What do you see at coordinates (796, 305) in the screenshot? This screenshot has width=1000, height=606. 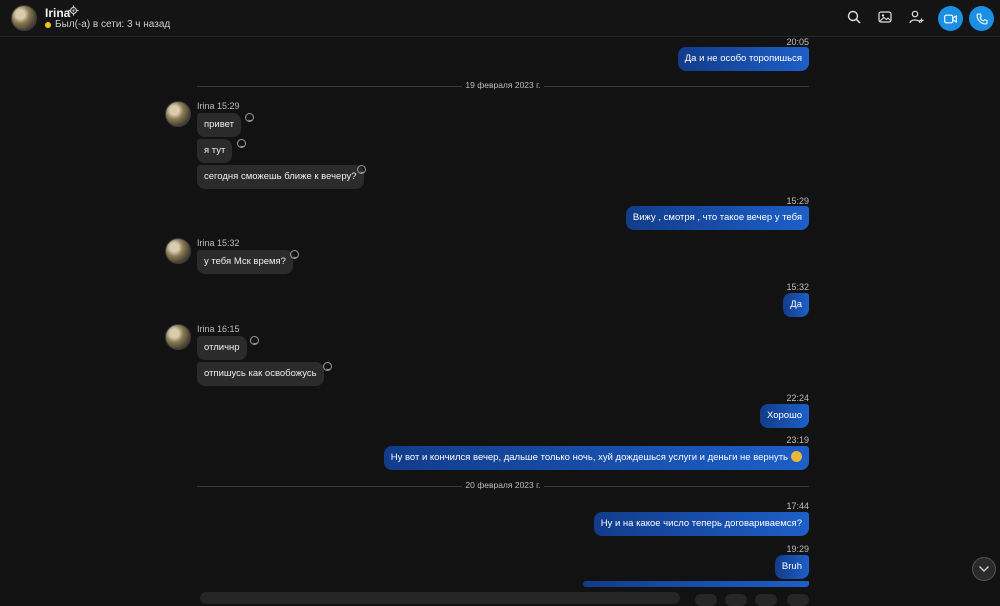 I see `outgoing-message: Да` at bounding box center [796, 305].